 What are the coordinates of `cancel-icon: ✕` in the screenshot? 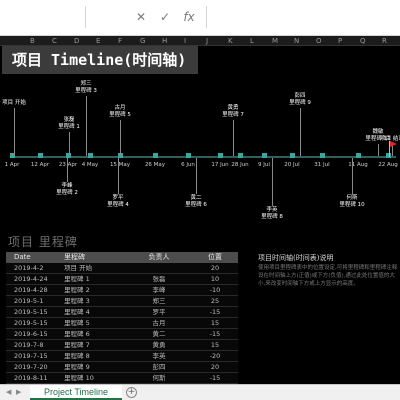 It's located at (141, 17).